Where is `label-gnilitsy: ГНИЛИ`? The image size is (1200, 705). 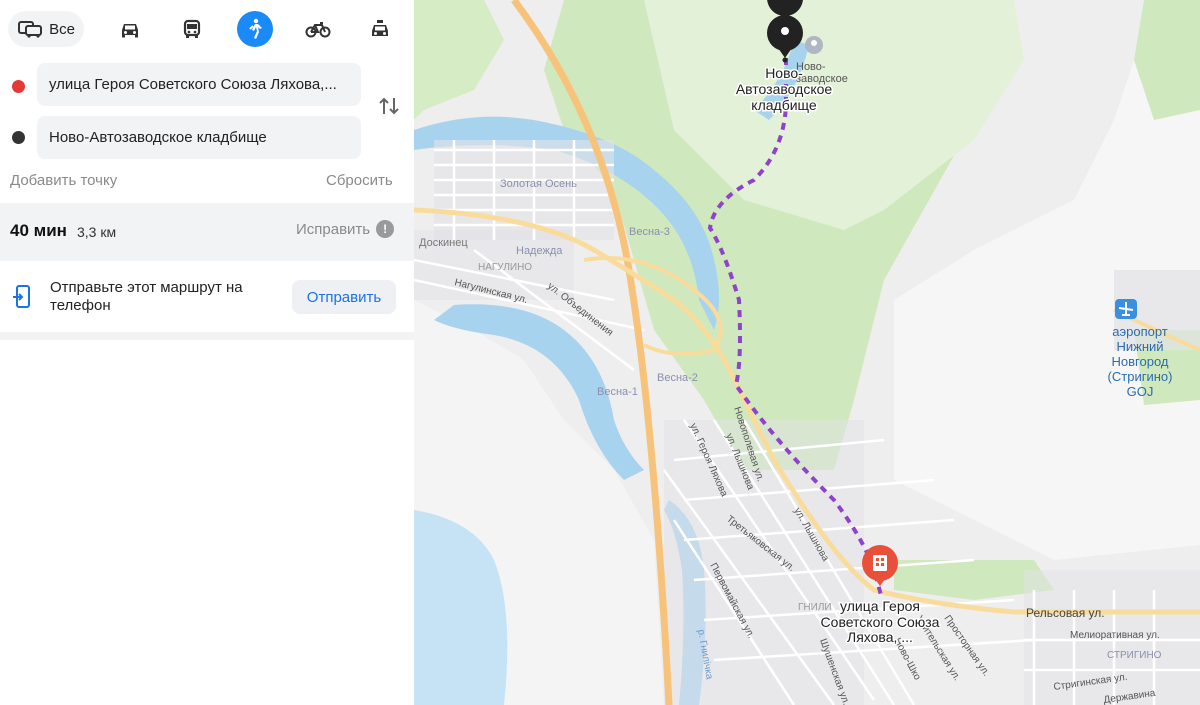
label-gnilitsy: ГНИЛИ is located at coordinates (815, 607).